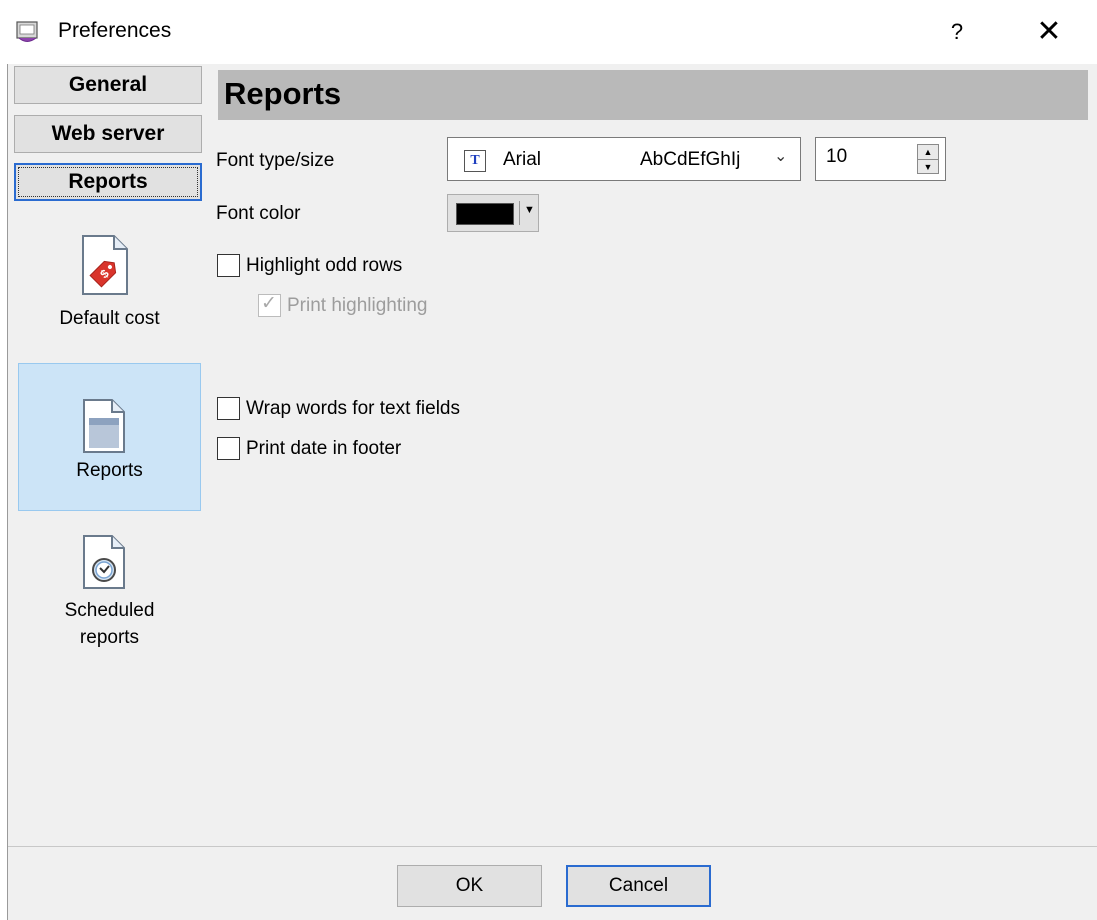  What do you see at coordinates (104, 562) in the screenshot?
I see `clock-document-icon` at bounding box center [104, 562].